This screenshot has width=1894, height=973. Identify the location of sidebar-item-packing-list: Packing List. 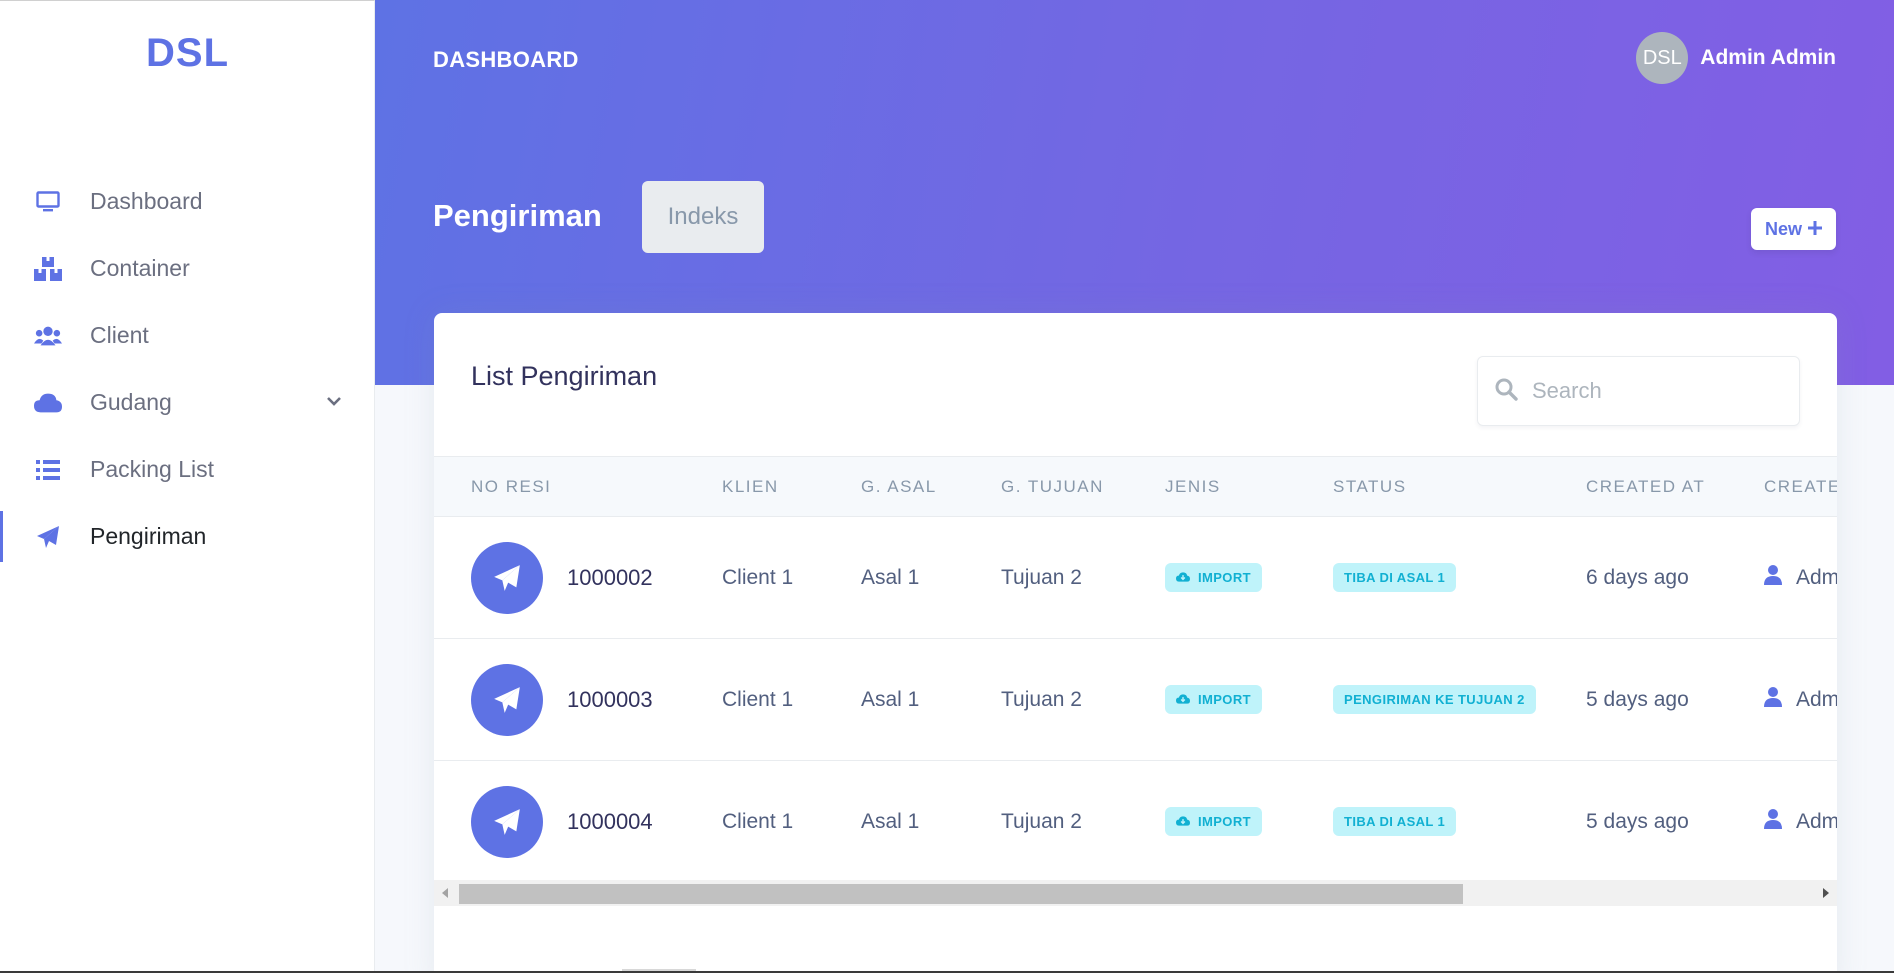
(187, 469).